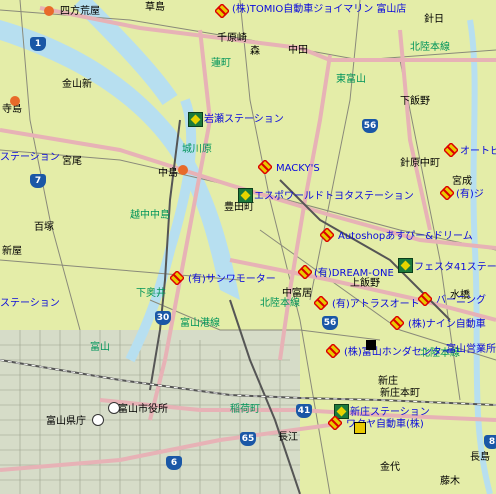 This screenshot has width=496, height=494. What do you see at coordinates (100, 347) in the screenshot?
I see `place-label: 富山` at bounding box center [100, 347].